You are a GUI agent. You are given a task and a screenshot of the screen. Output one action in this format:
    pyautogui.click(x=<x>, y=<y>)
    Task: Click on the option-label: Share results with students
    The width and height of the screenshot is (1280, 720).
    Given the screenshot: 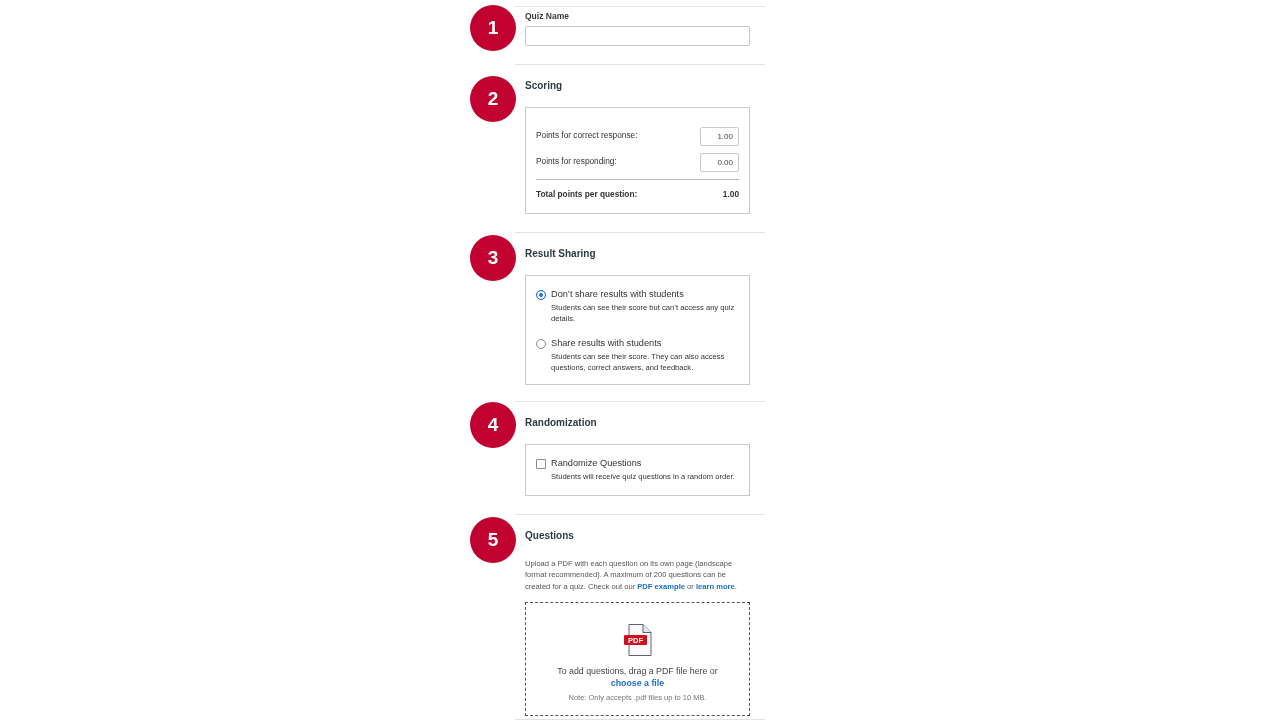 What is the action you would take?
    pyautogui.click(x=607, y=343)
    